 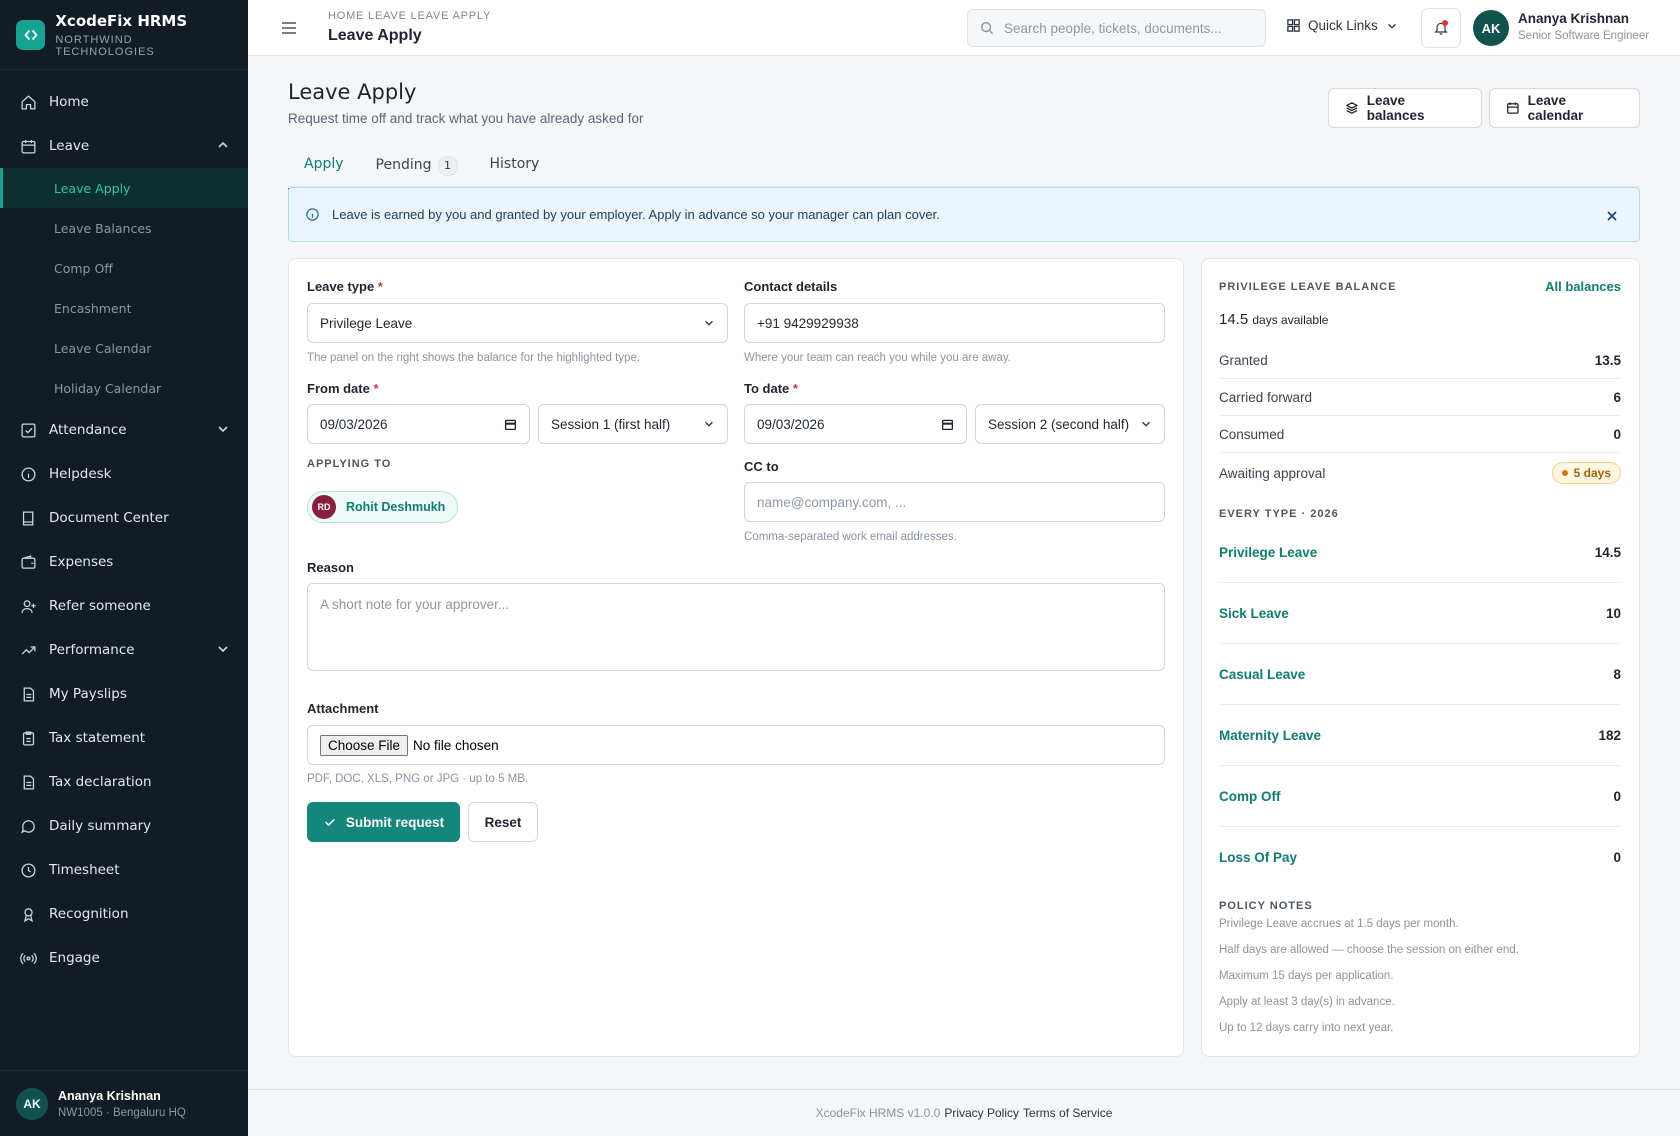 I want to click on balance-heading: PRIVILEGE LEAVE BALANCE, so click(x=1308, y=287).